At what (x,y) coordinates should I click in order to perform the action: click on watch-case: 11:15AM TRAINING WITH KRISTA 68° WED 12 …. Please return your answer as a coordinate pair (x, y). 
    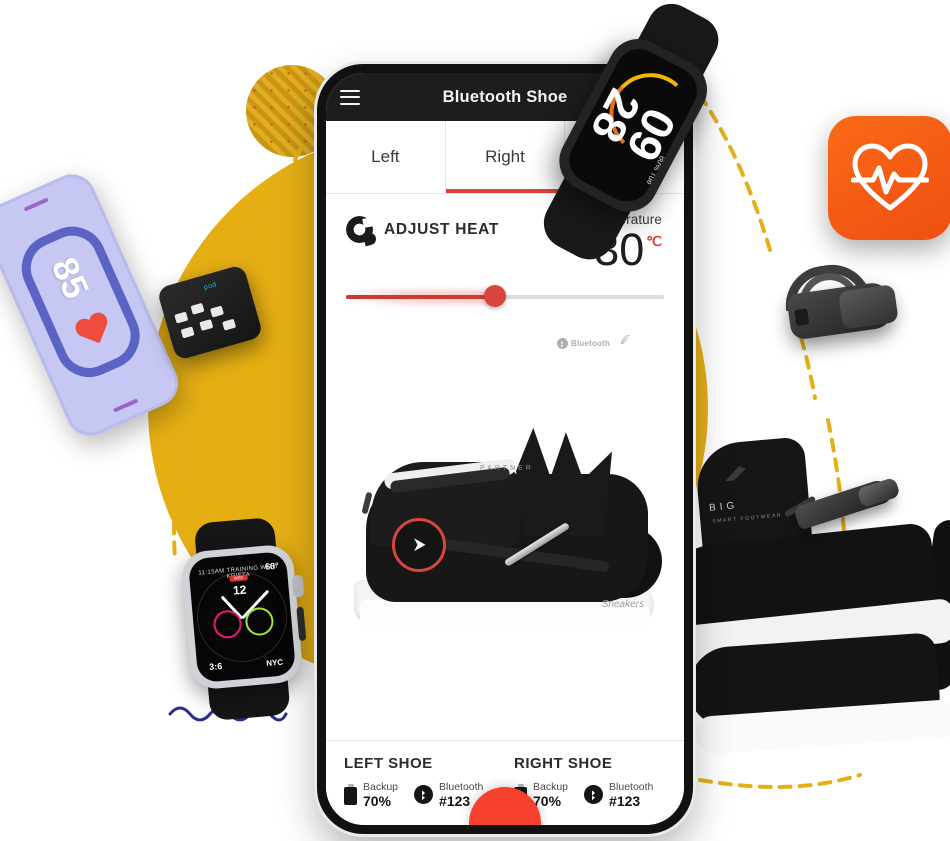
    Looking at the image, I should click on (242, 617).